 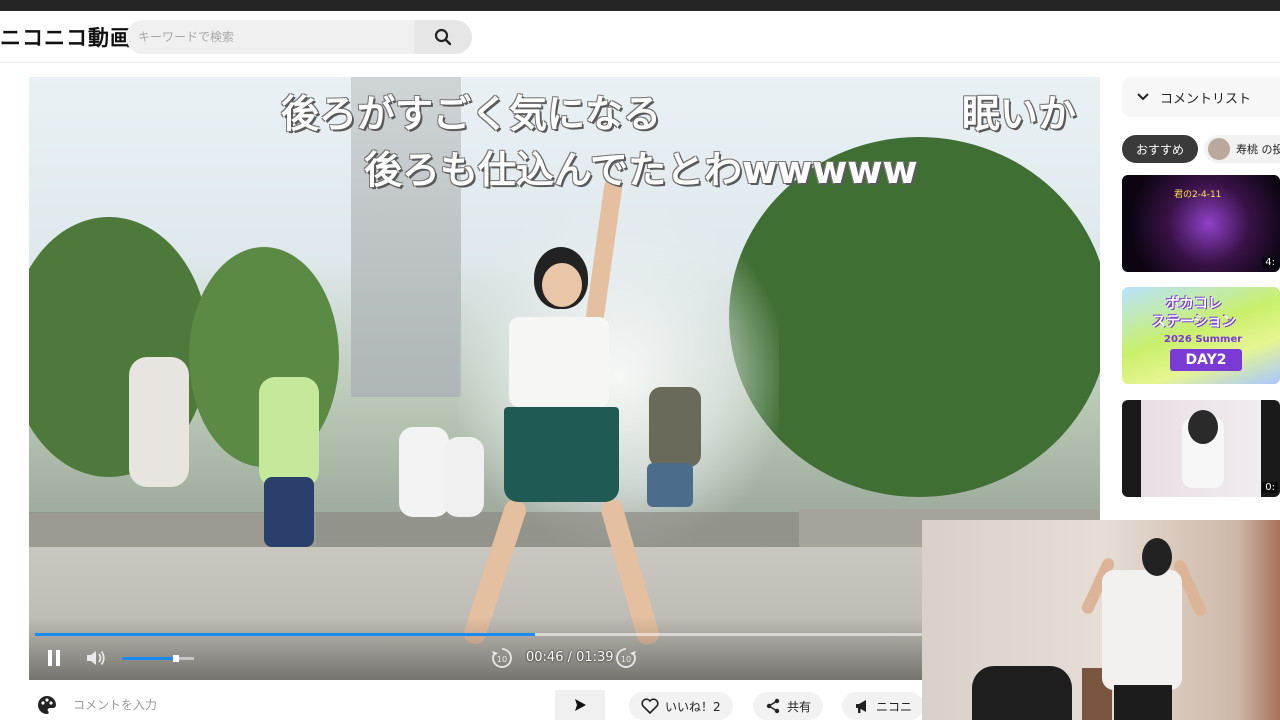 I want to click on danmaku-comment: 後ろも仕込んでたとわwwwww, so click(x=641, y=170).